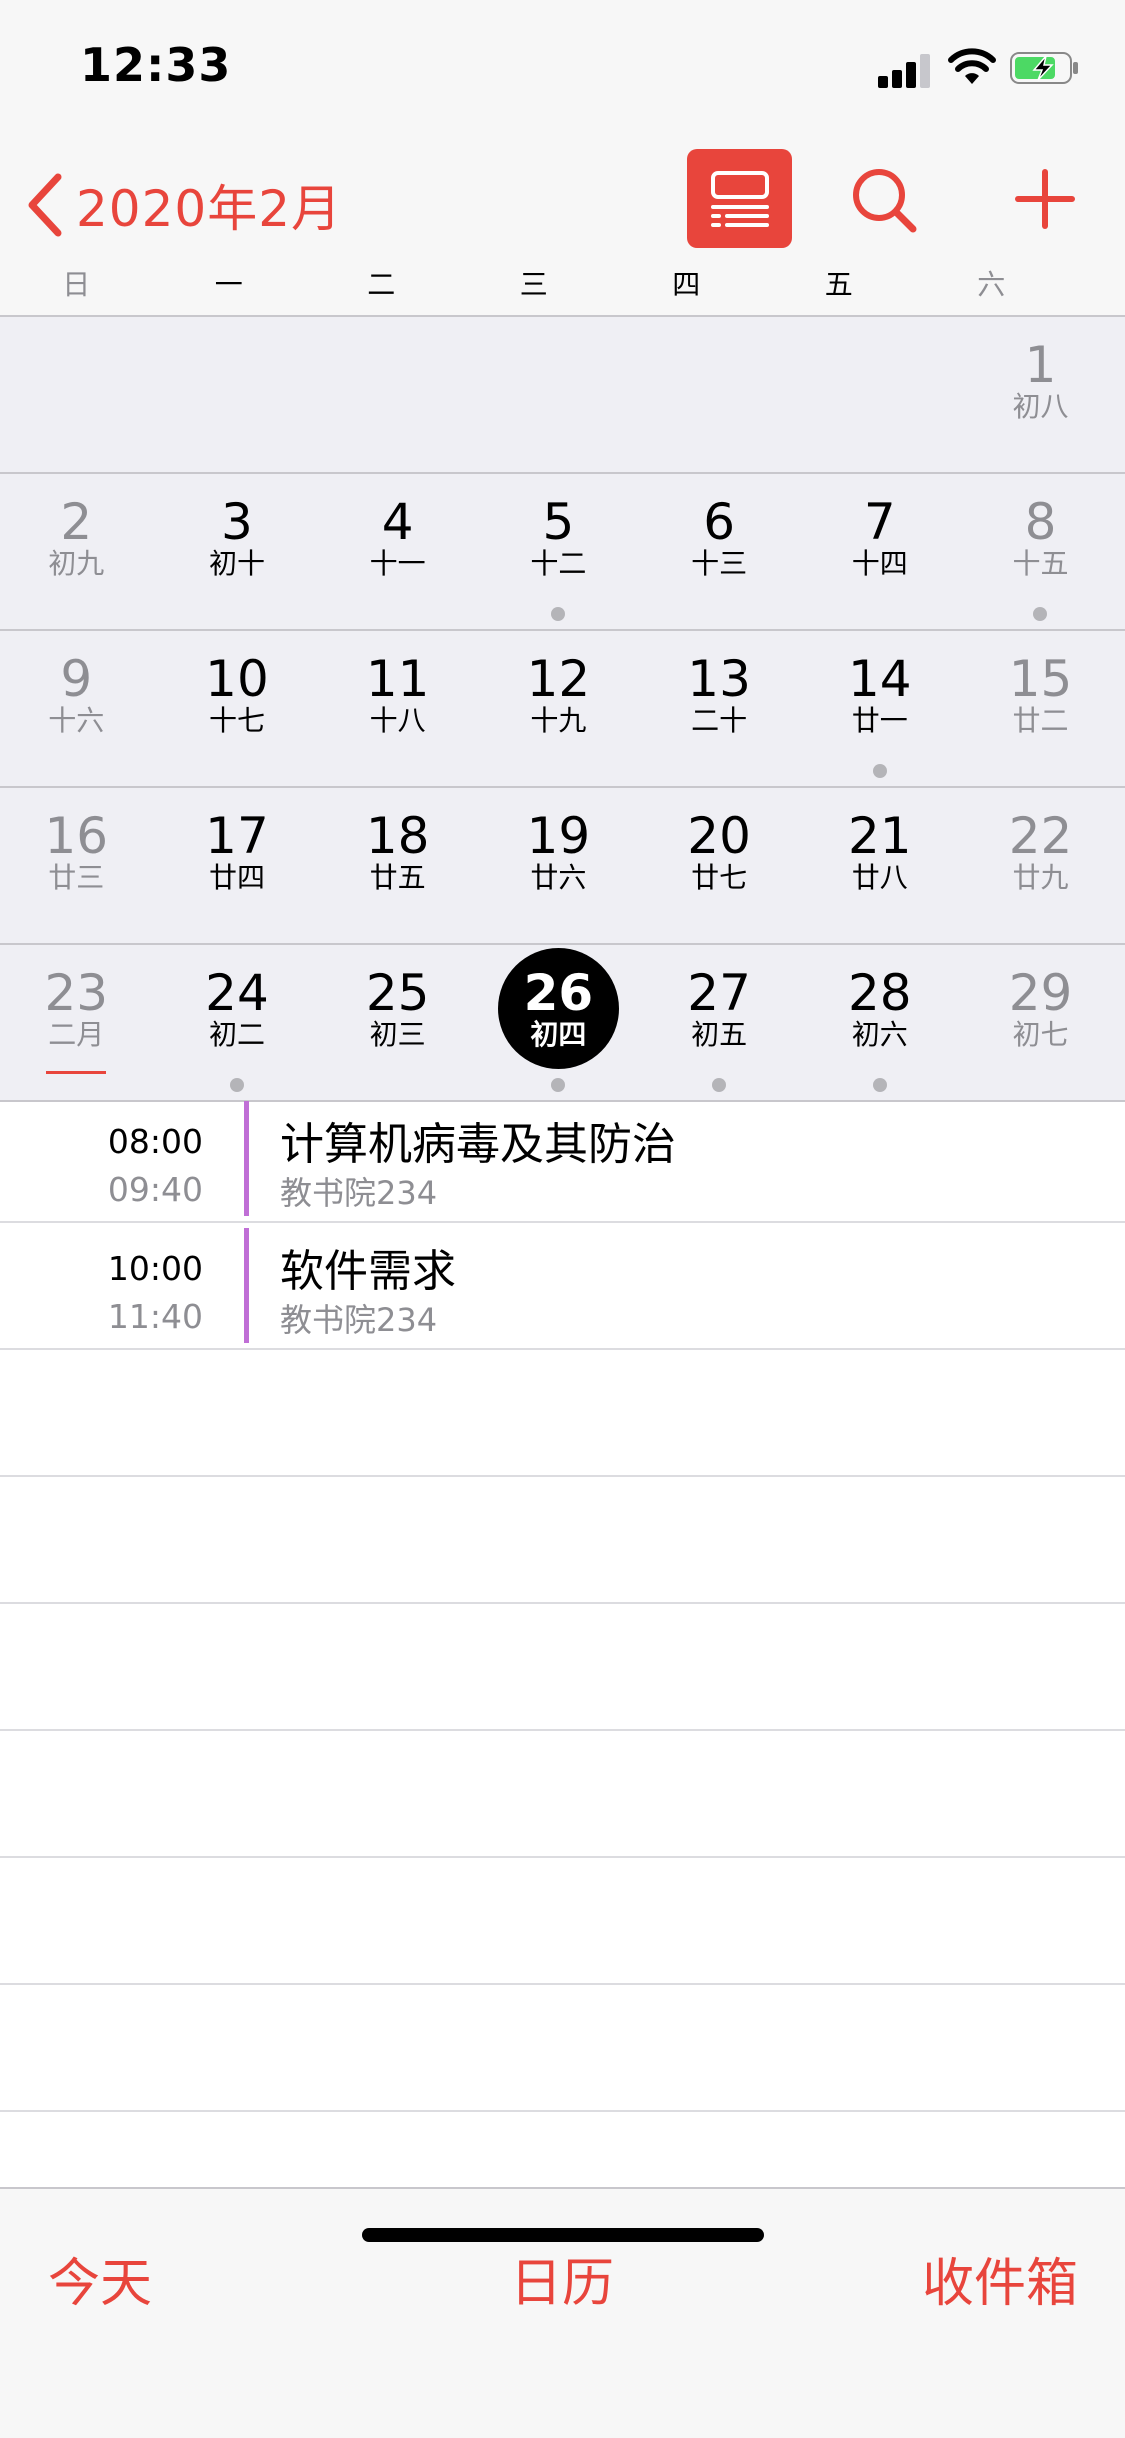  What do you see at coordinates (237, 679) in the screenshot?
I see `day-number: 10` at bounding box center [237, 679].